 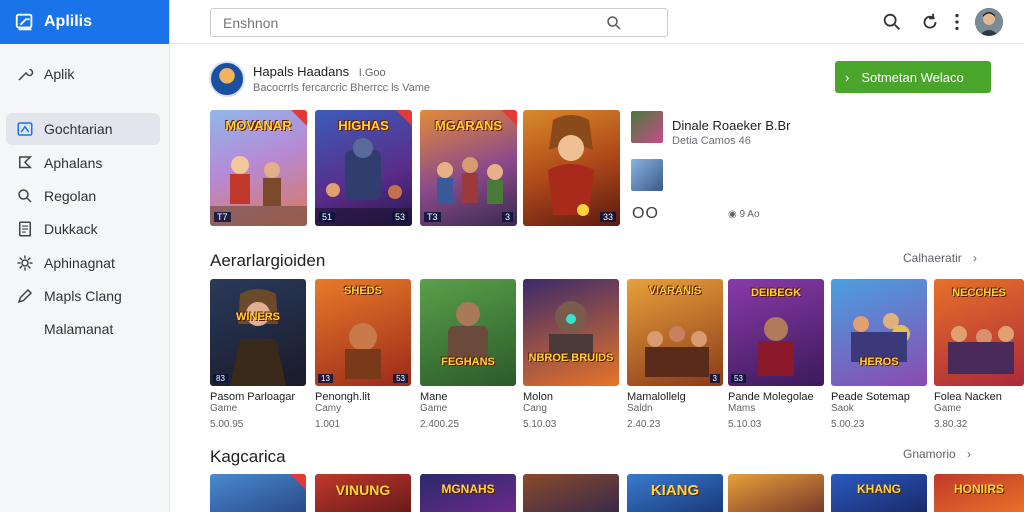 I want to click on section-title: Kagcarica, so click(x=248, y=456).